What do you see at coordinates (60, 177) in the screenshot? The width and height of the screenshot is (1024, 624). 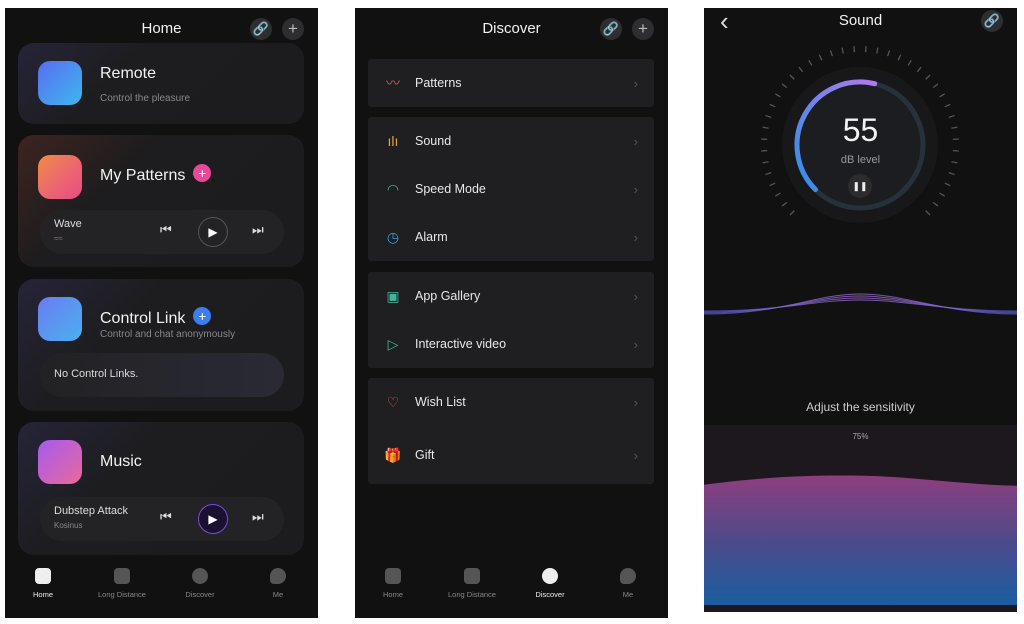 I see `heart-pulse-icon` at bounding box center [60, 177].